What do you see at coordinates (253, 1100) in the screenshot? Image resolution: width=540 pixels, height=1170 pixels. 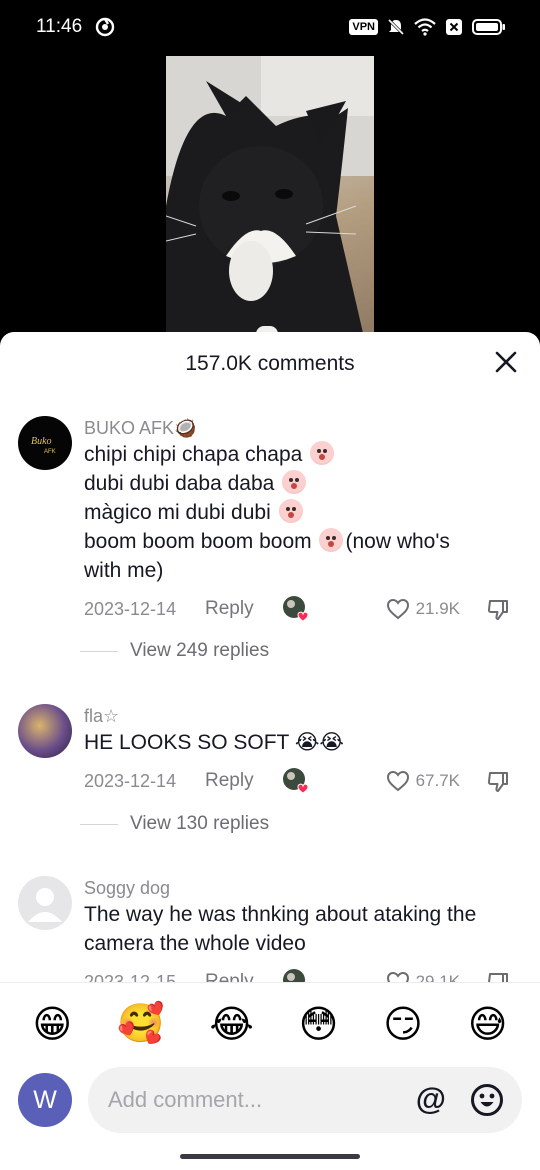 I see `comment-input` at bounding box center [253, 1100].